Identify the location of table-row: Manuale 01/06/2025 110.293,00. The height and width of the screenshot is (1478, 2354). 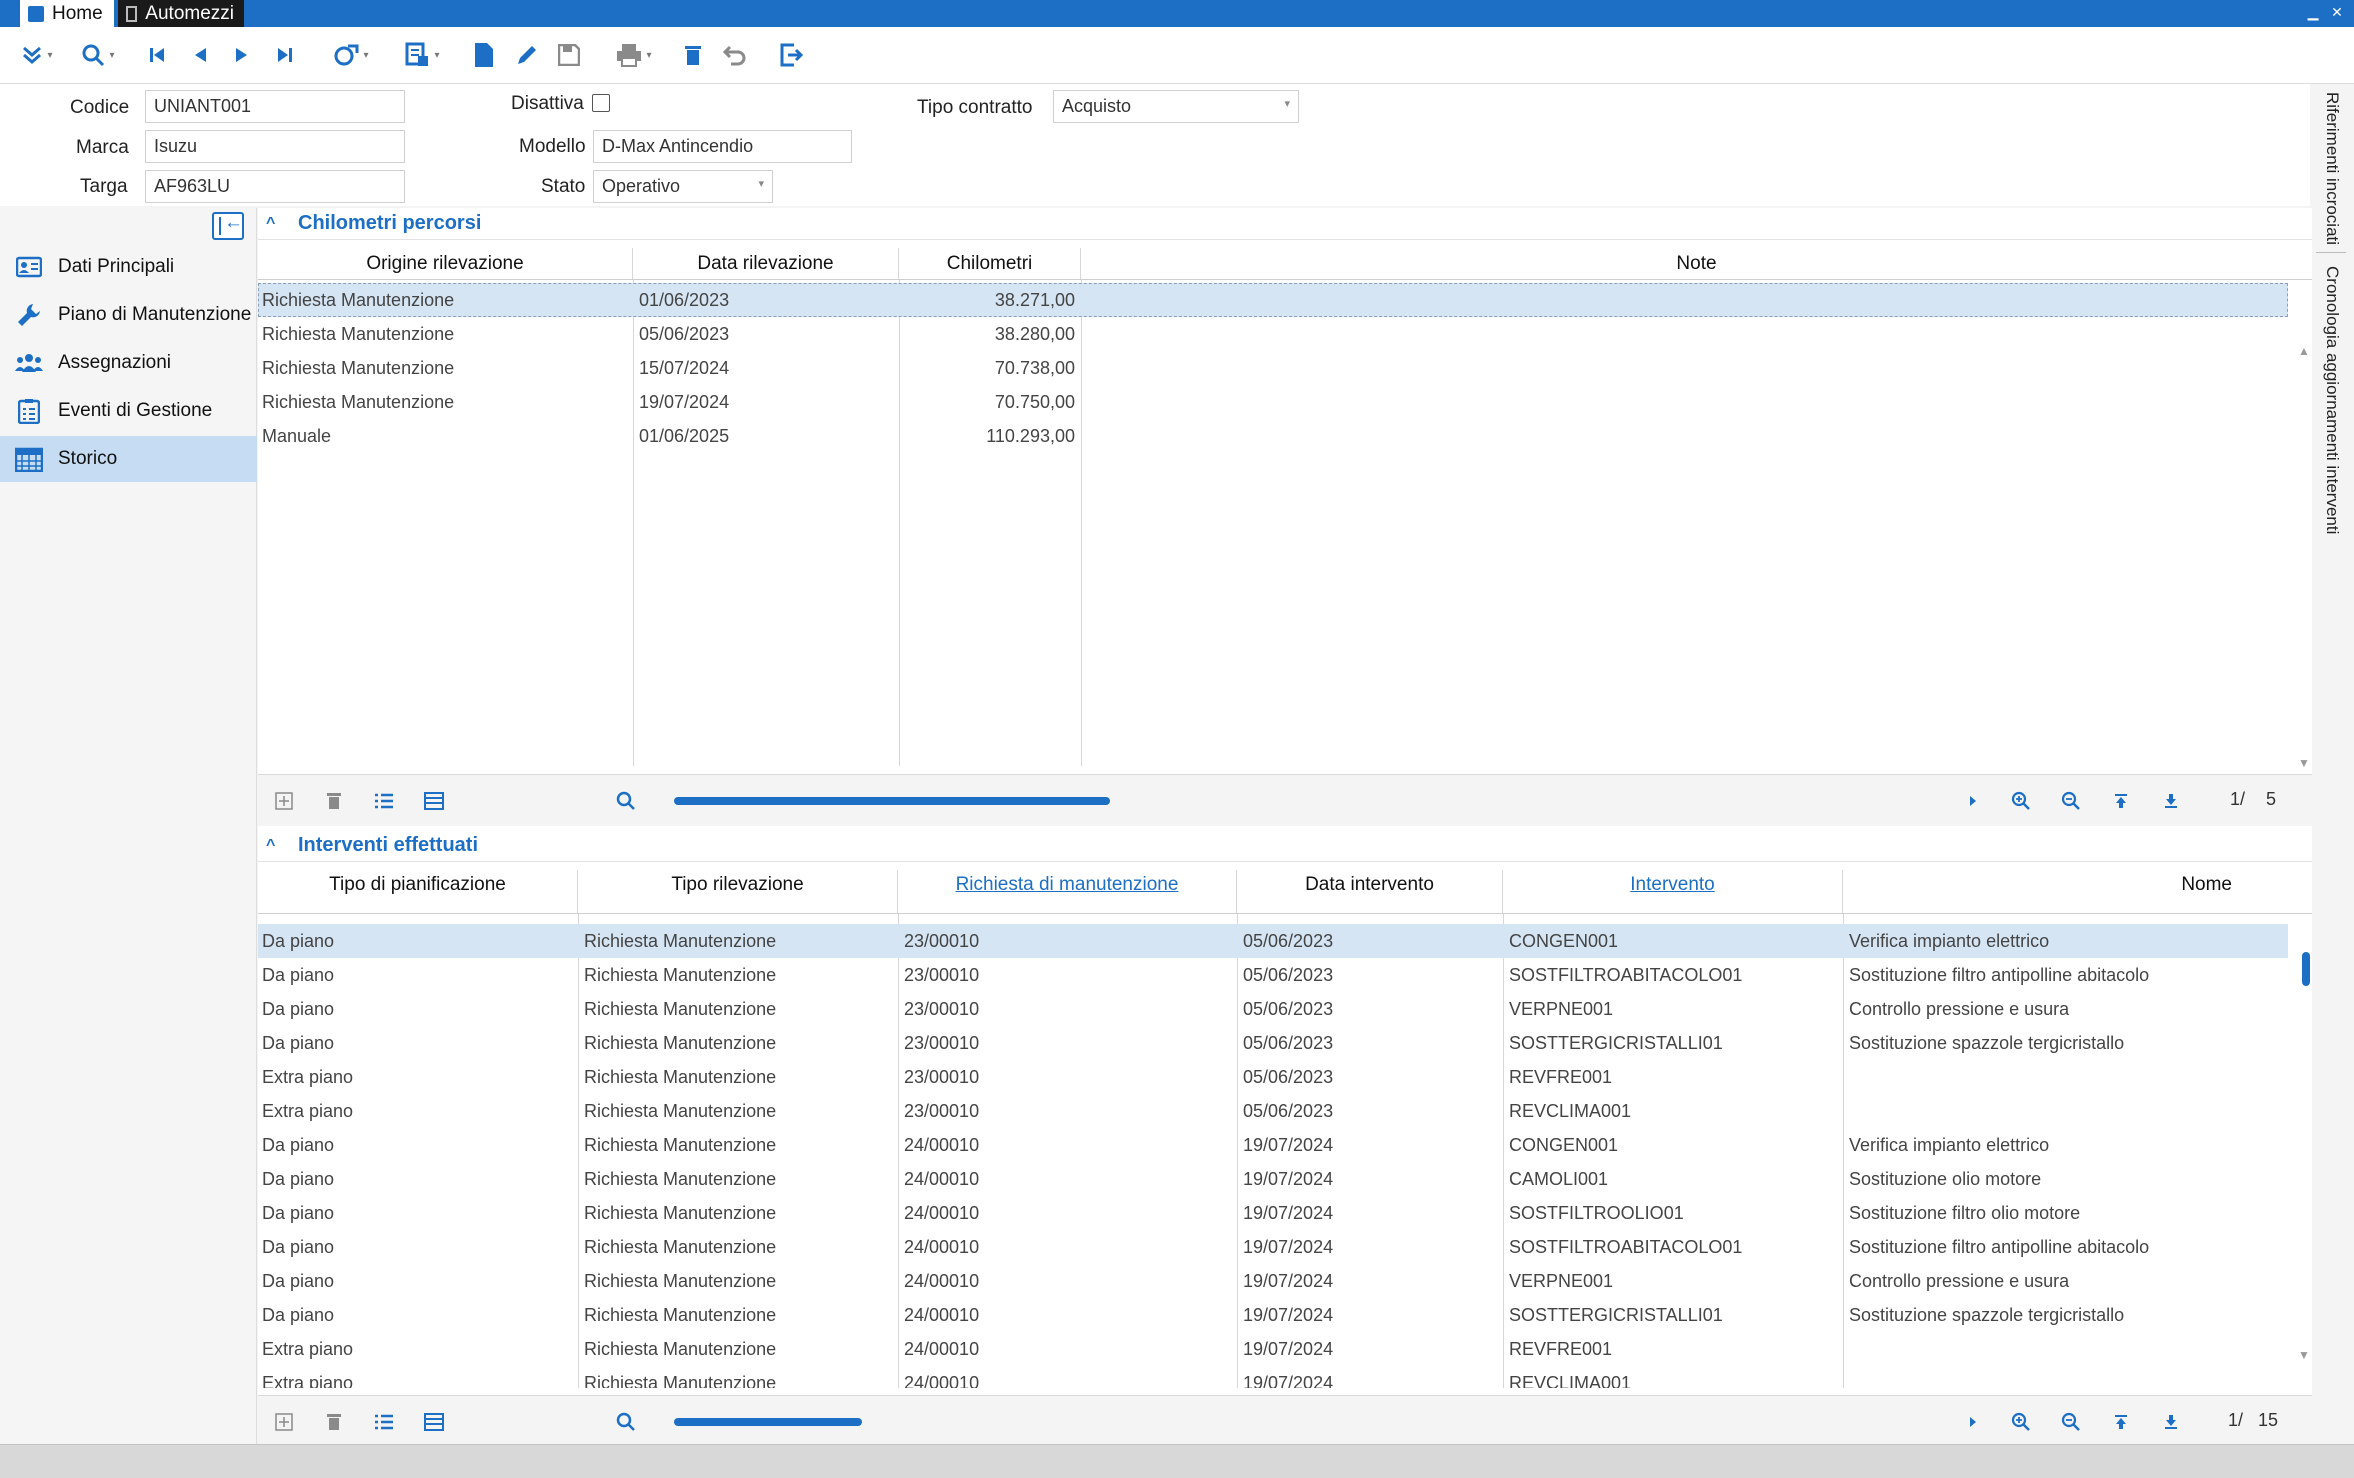
(1273, 436).